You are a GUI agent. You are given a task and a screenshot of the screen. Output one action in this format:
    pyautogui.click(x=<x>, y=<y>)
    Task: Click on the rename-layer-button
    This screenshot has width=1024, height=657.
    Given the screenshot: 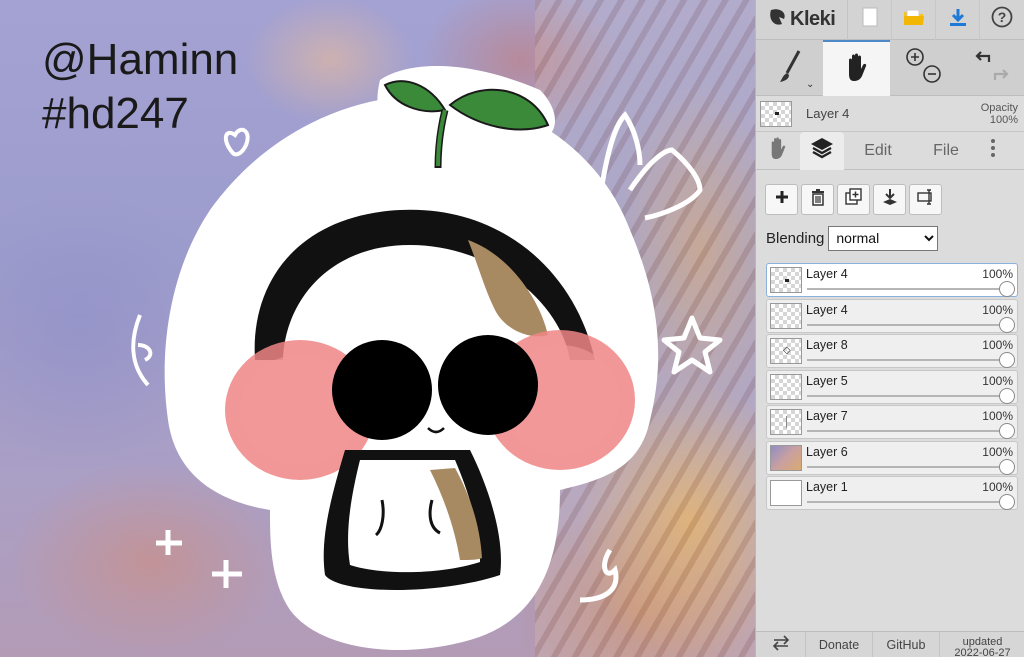 What is the action you would take?
    pyautogui.click(x=925, y=199)
    